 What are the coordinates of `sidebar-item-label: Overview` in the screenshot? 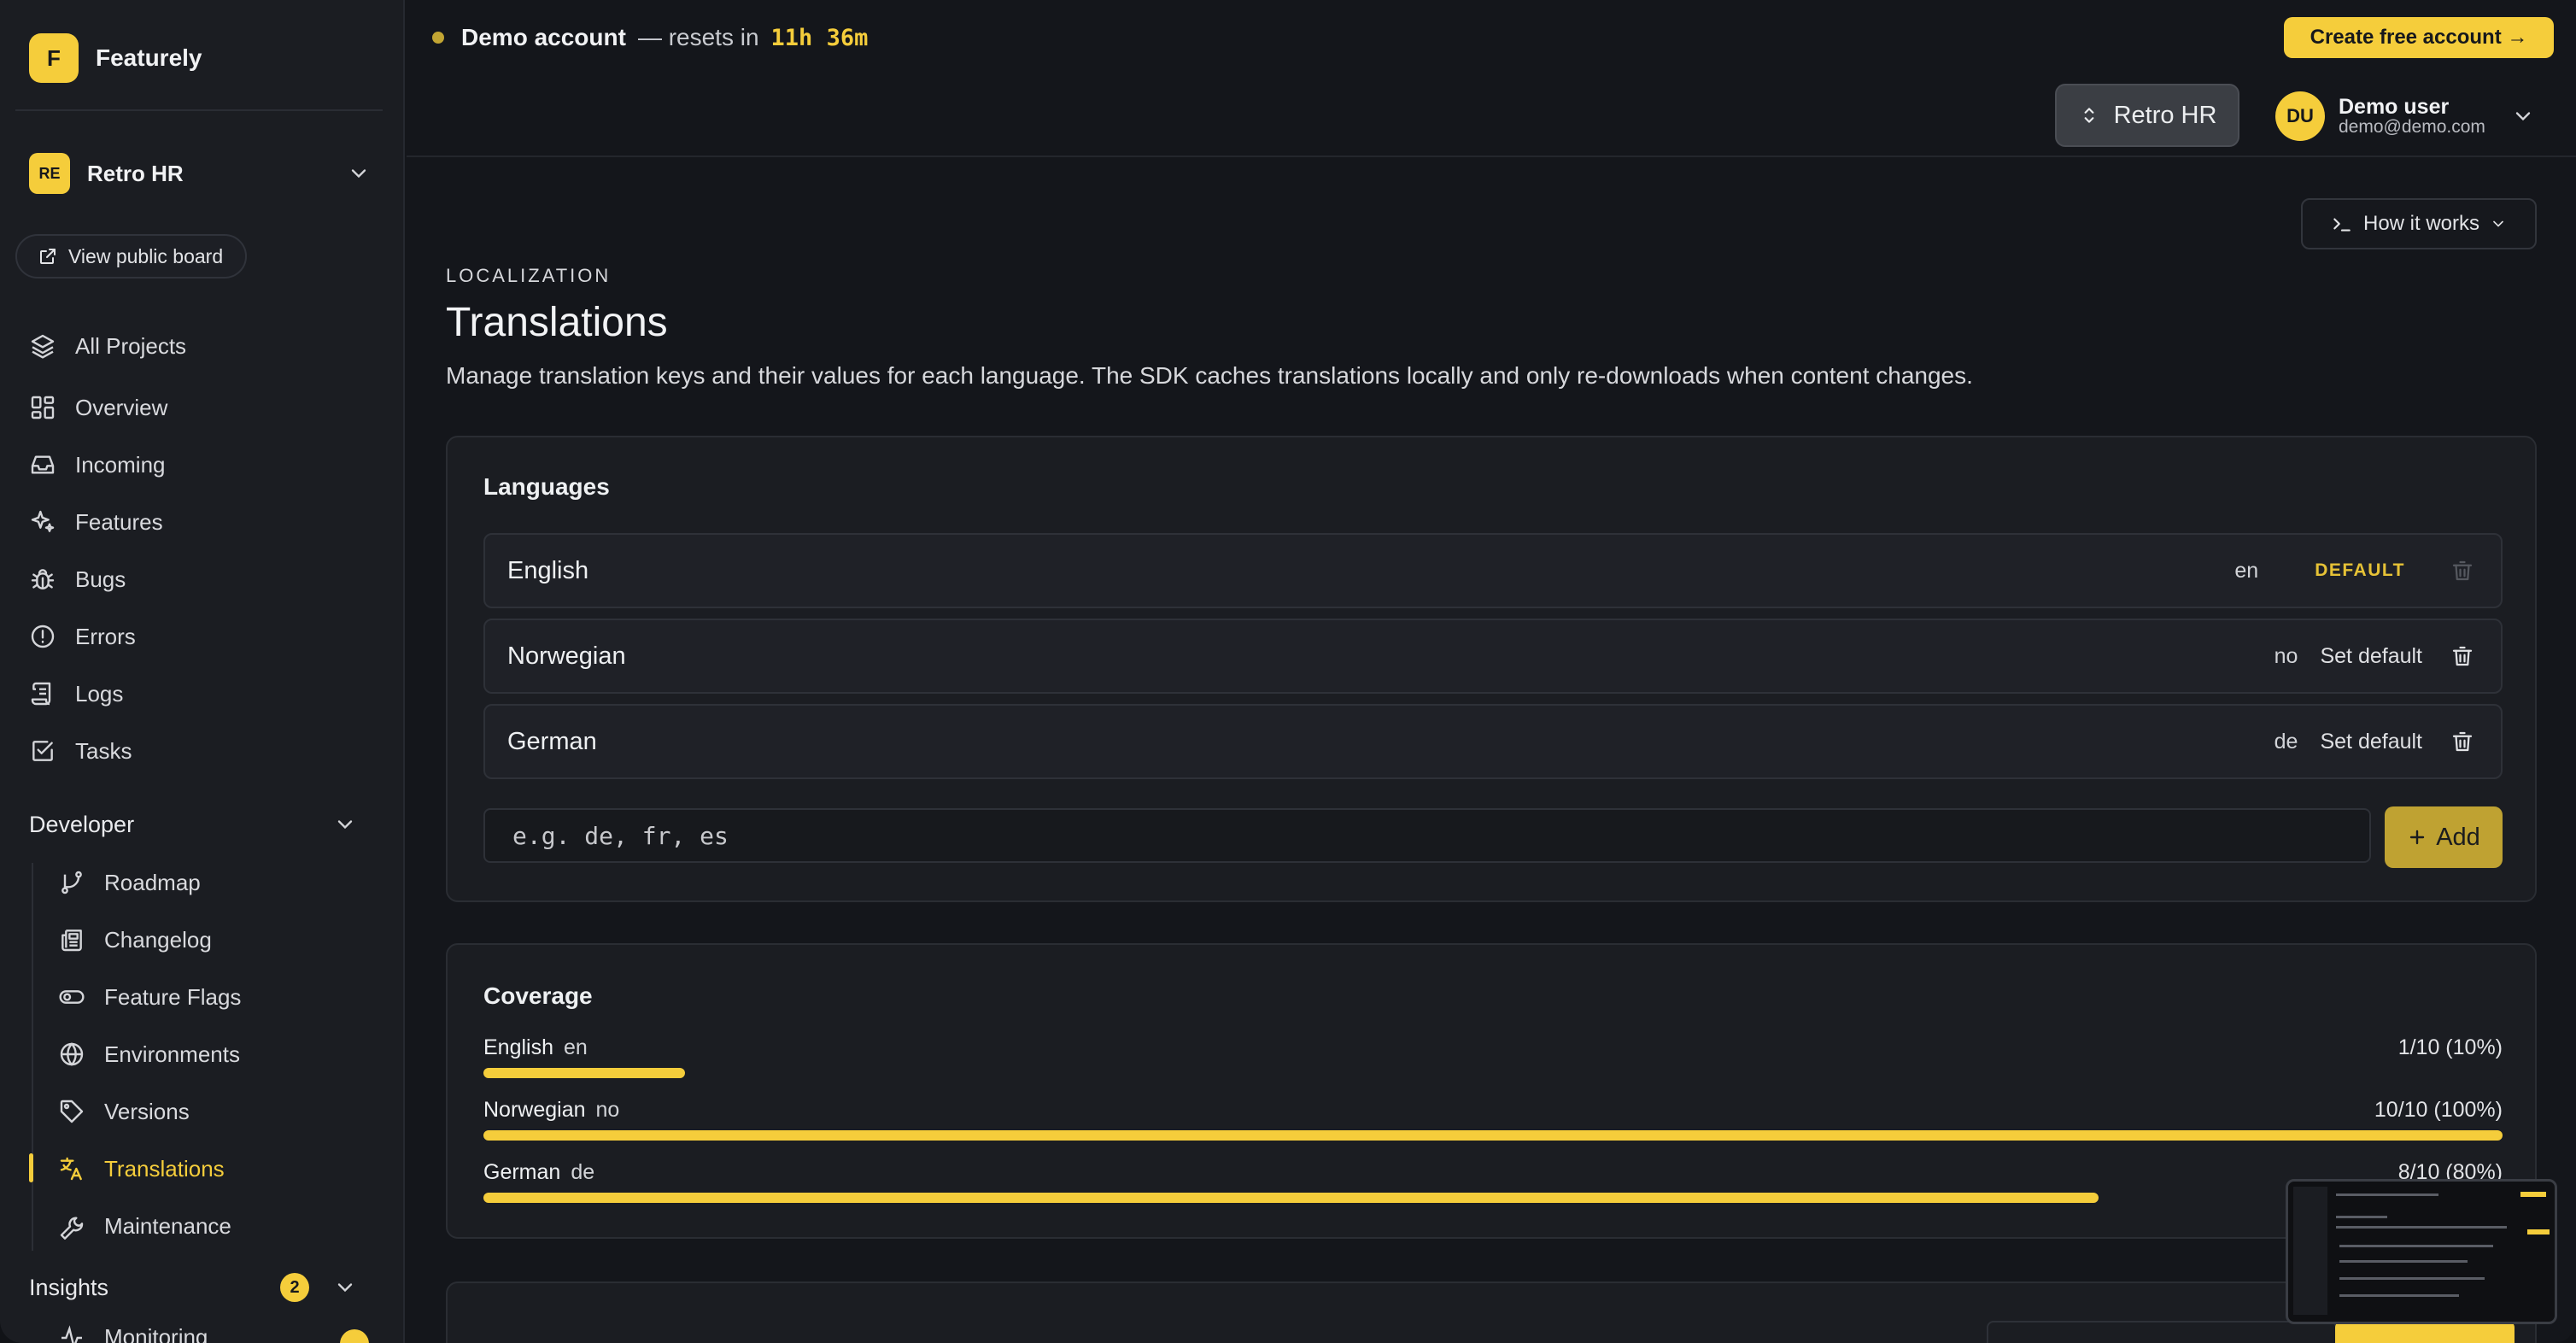 It's located at (121, 407).